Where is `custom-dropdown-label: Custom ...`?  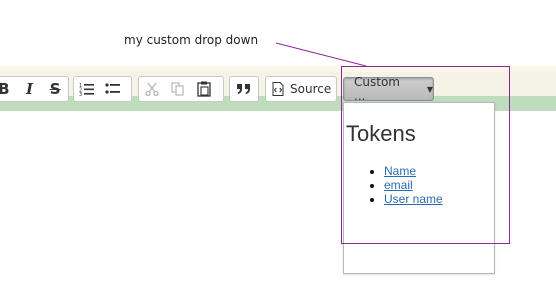
custom-dropdown-label: Custom ... is located at coordinates (377, 89).